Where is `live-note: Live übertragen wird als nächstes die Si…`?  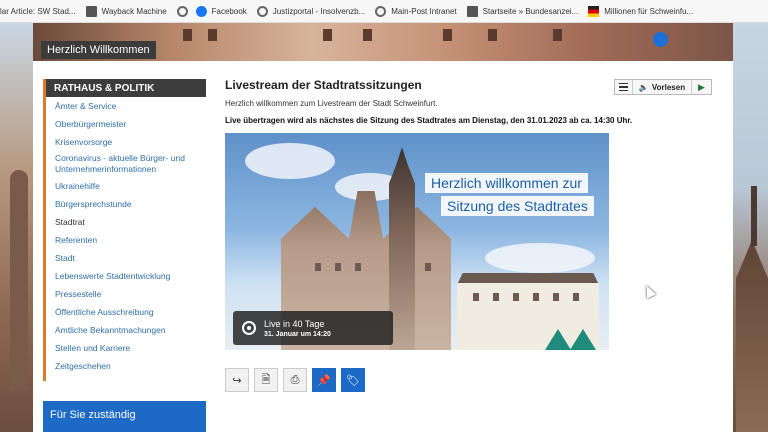 live-note: Live übertragen wird als nächstes die Si… is located at coordinates (429, 120).